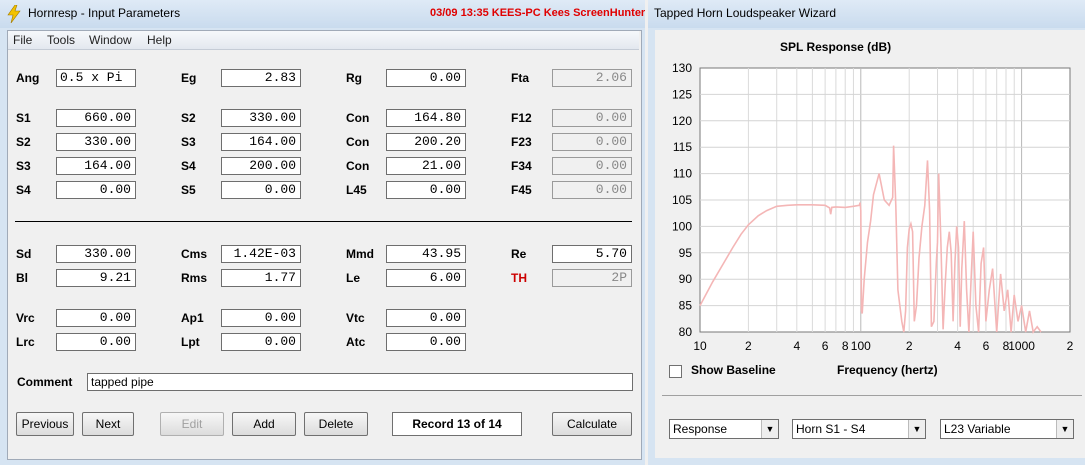 This screenshot has width=1085, height=465. Describe the element at coordinates (1021, 346) in the screenshot. I see `x-tick-label: 1000` at that location.